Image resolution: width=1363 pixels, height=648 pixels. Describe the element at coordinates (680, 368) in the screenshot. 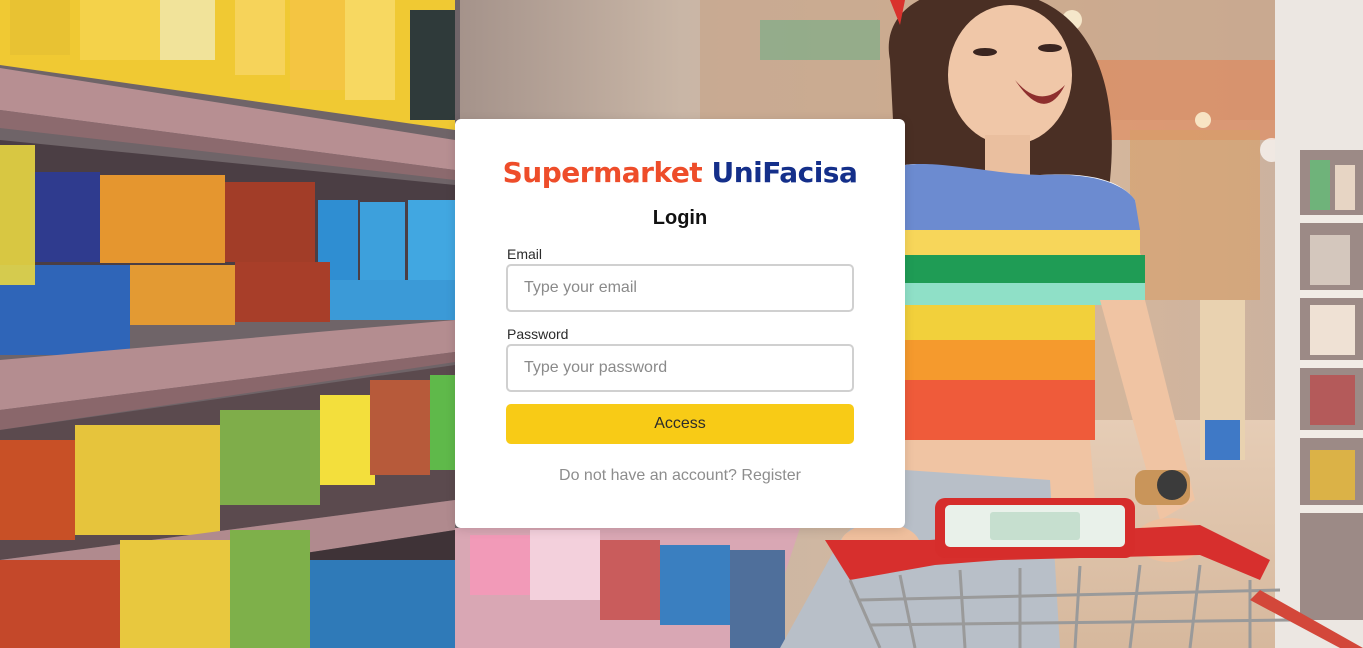

I see `password-field` at that location.